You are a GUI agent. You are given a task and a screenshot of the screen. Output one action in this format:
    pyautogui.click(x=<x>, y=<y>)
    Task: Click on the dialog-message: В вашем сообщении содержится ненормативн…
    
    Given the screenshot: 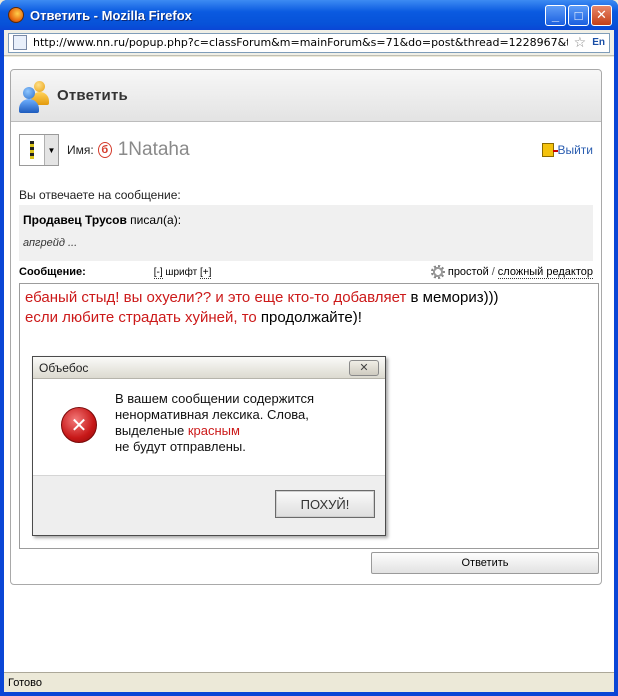 What is the action you would take?
    pyautogui.click(x=214, y=433)
    